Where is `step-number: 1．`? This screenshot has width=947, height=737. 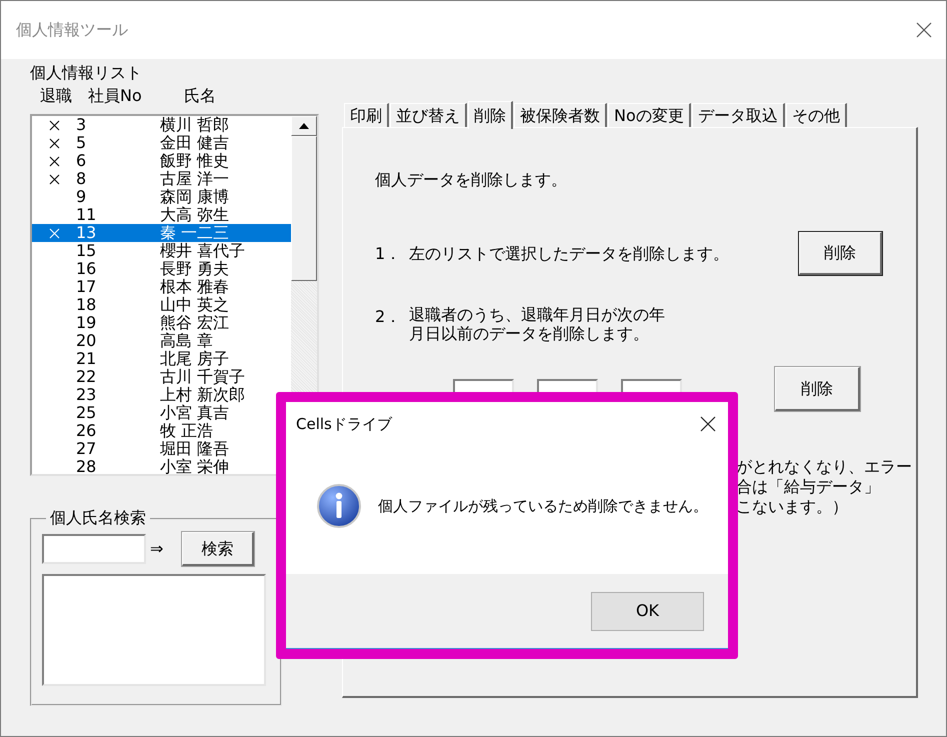 step-number: 1． is located at coordinates (388, 253).